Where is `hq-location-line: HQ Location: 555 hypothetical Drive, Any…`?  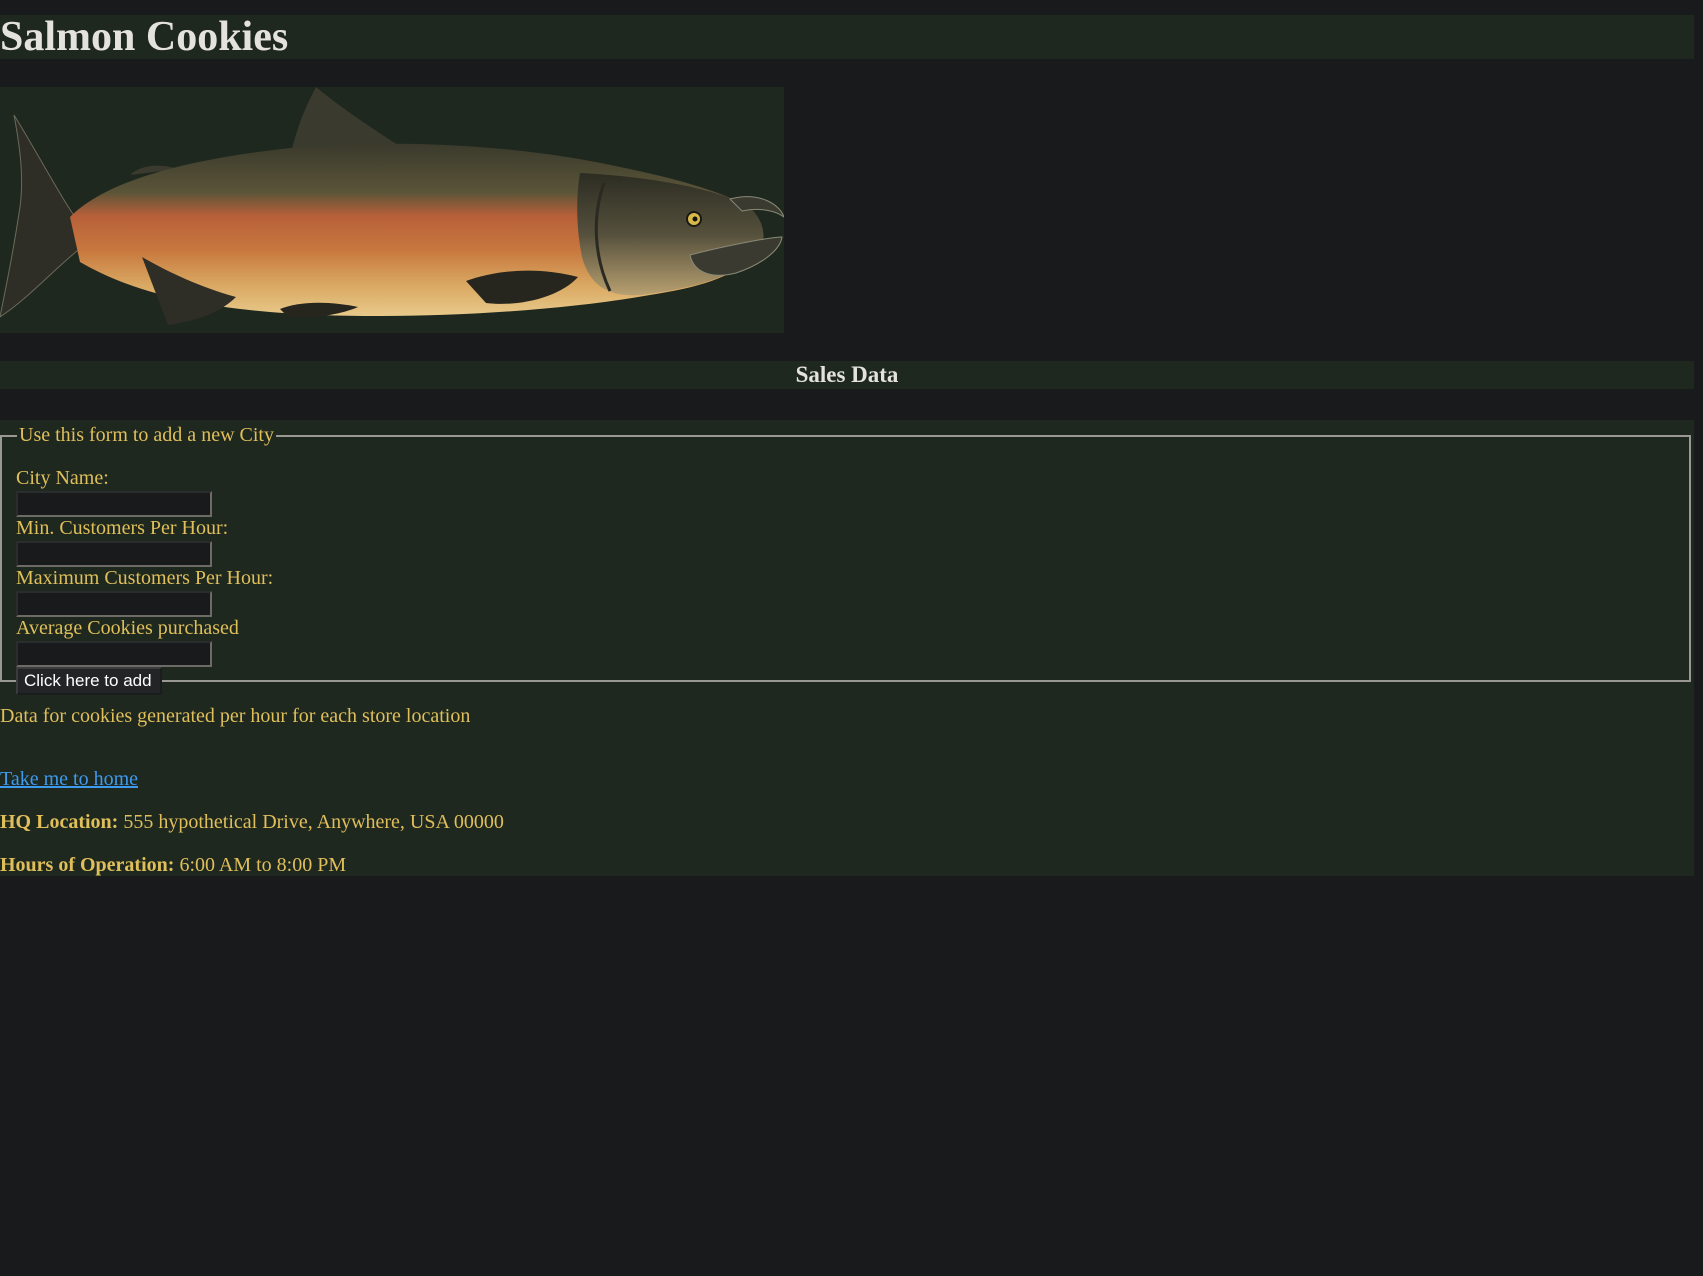
hq-location-line: HQ Location: 555 hypothetical Drive, Any… is located at coordinates (252, 822).